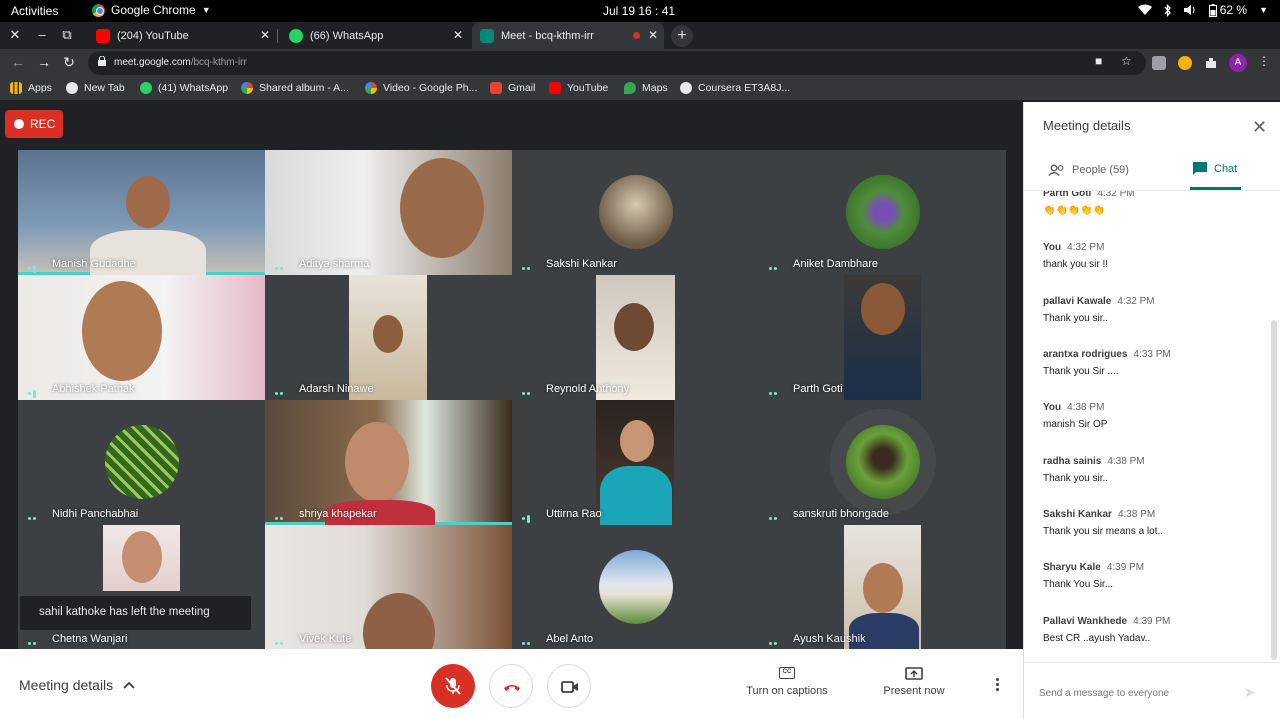 Image resolution: width=1280 pixels, height=719 pixels. What do you see at coordinates (1238, 63) in the screenshot?
I see `profile-avatar: A` at bounding box center [1238, 63].